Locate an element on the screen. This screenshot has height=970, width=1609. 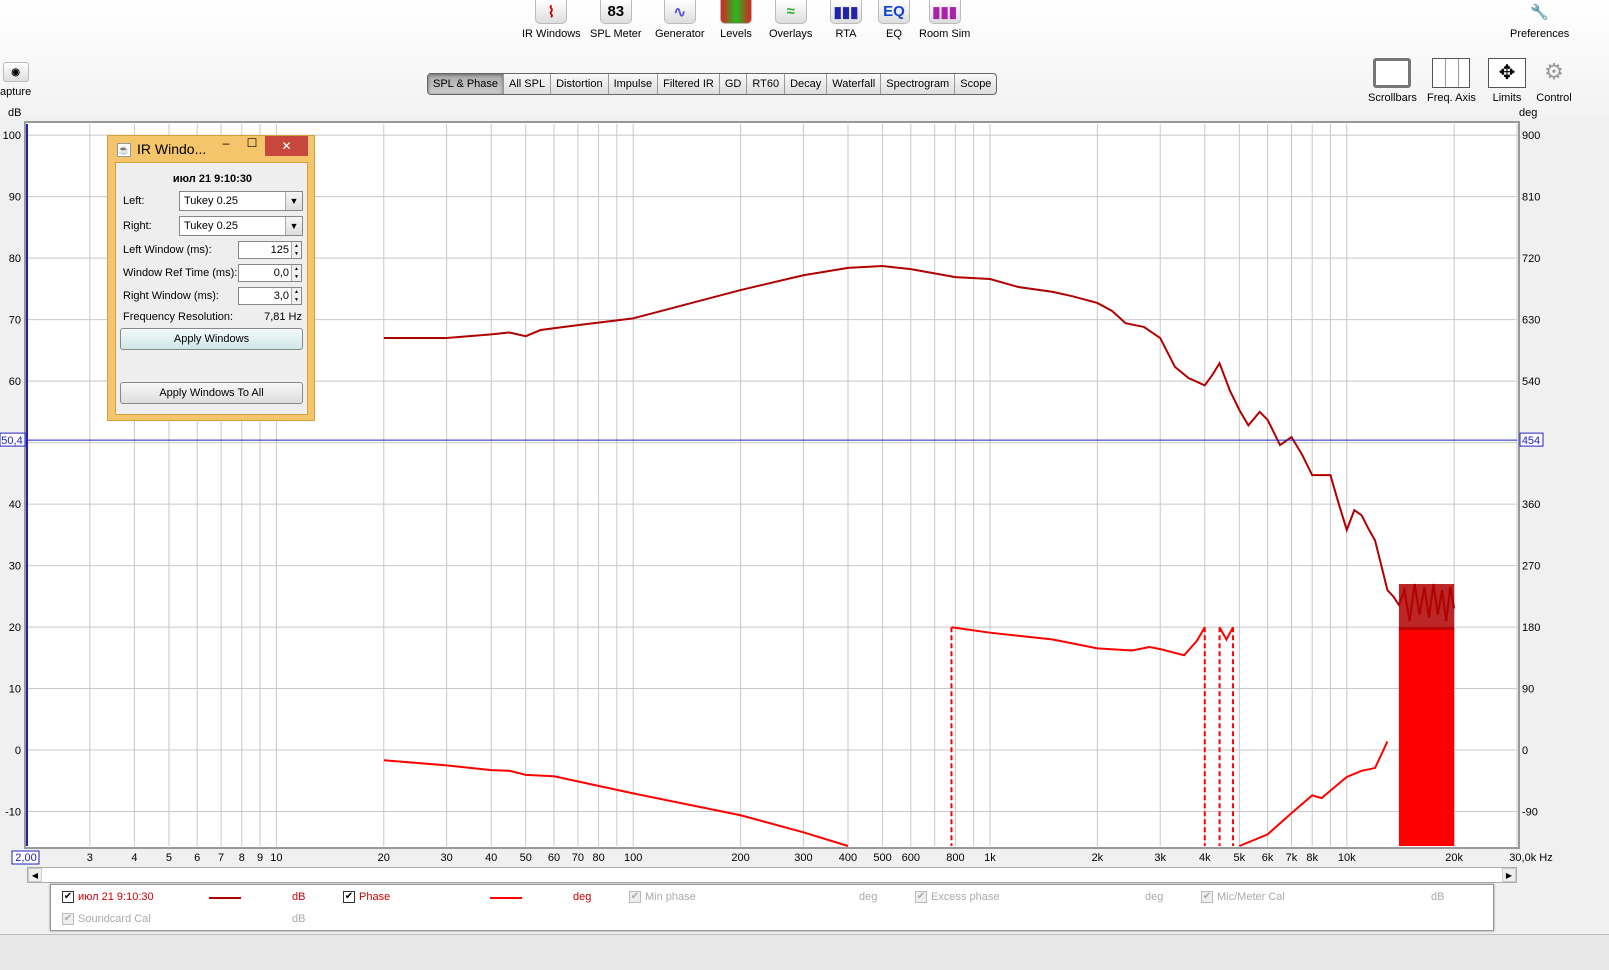
x-tick-label: 300 is located at coordinates (803, 858).